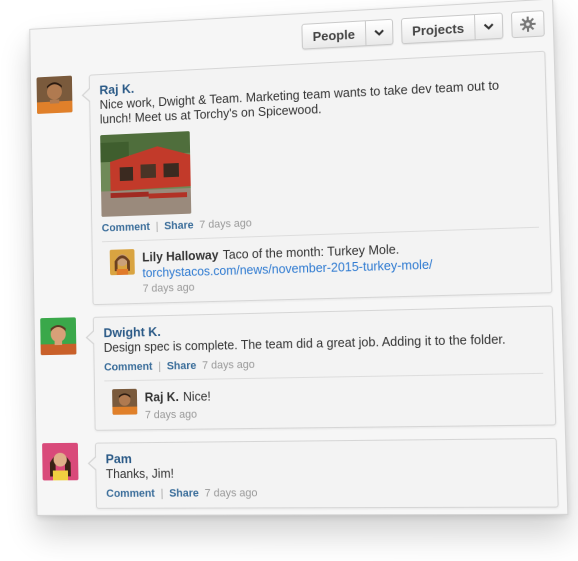 The height and width of the screenshot is (561, 578). Describe the element at coordinates (334, 35) in the screenshot. I see `people-dropdown-label: People` at that location.